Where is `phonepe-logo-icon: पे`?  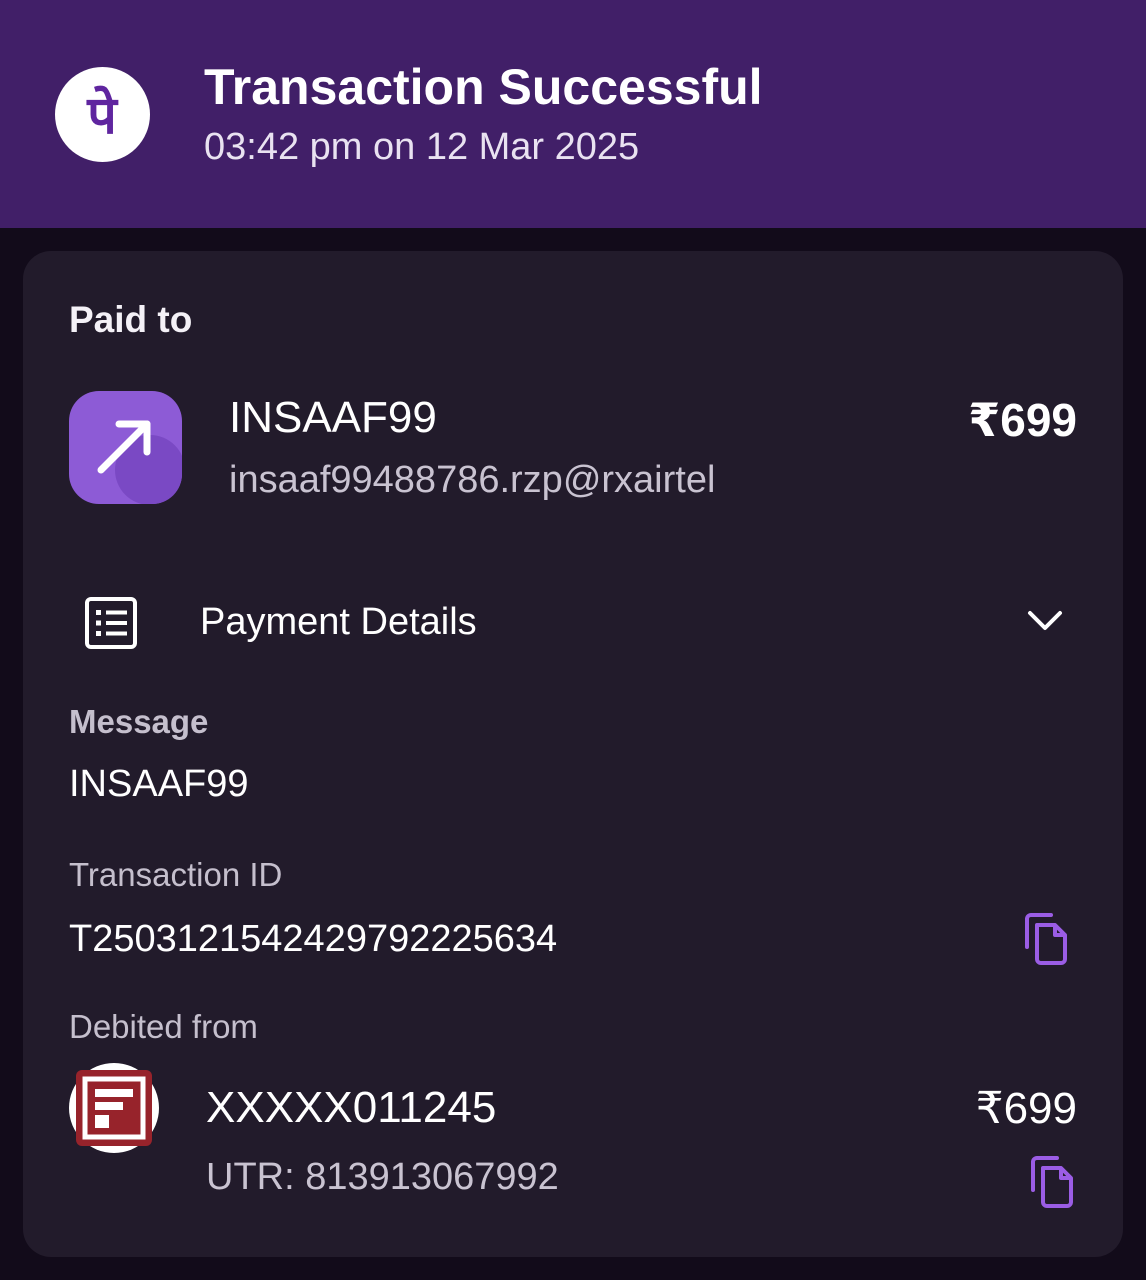 phonepe-logo-icon: पे is located at coordinates (102, 115).